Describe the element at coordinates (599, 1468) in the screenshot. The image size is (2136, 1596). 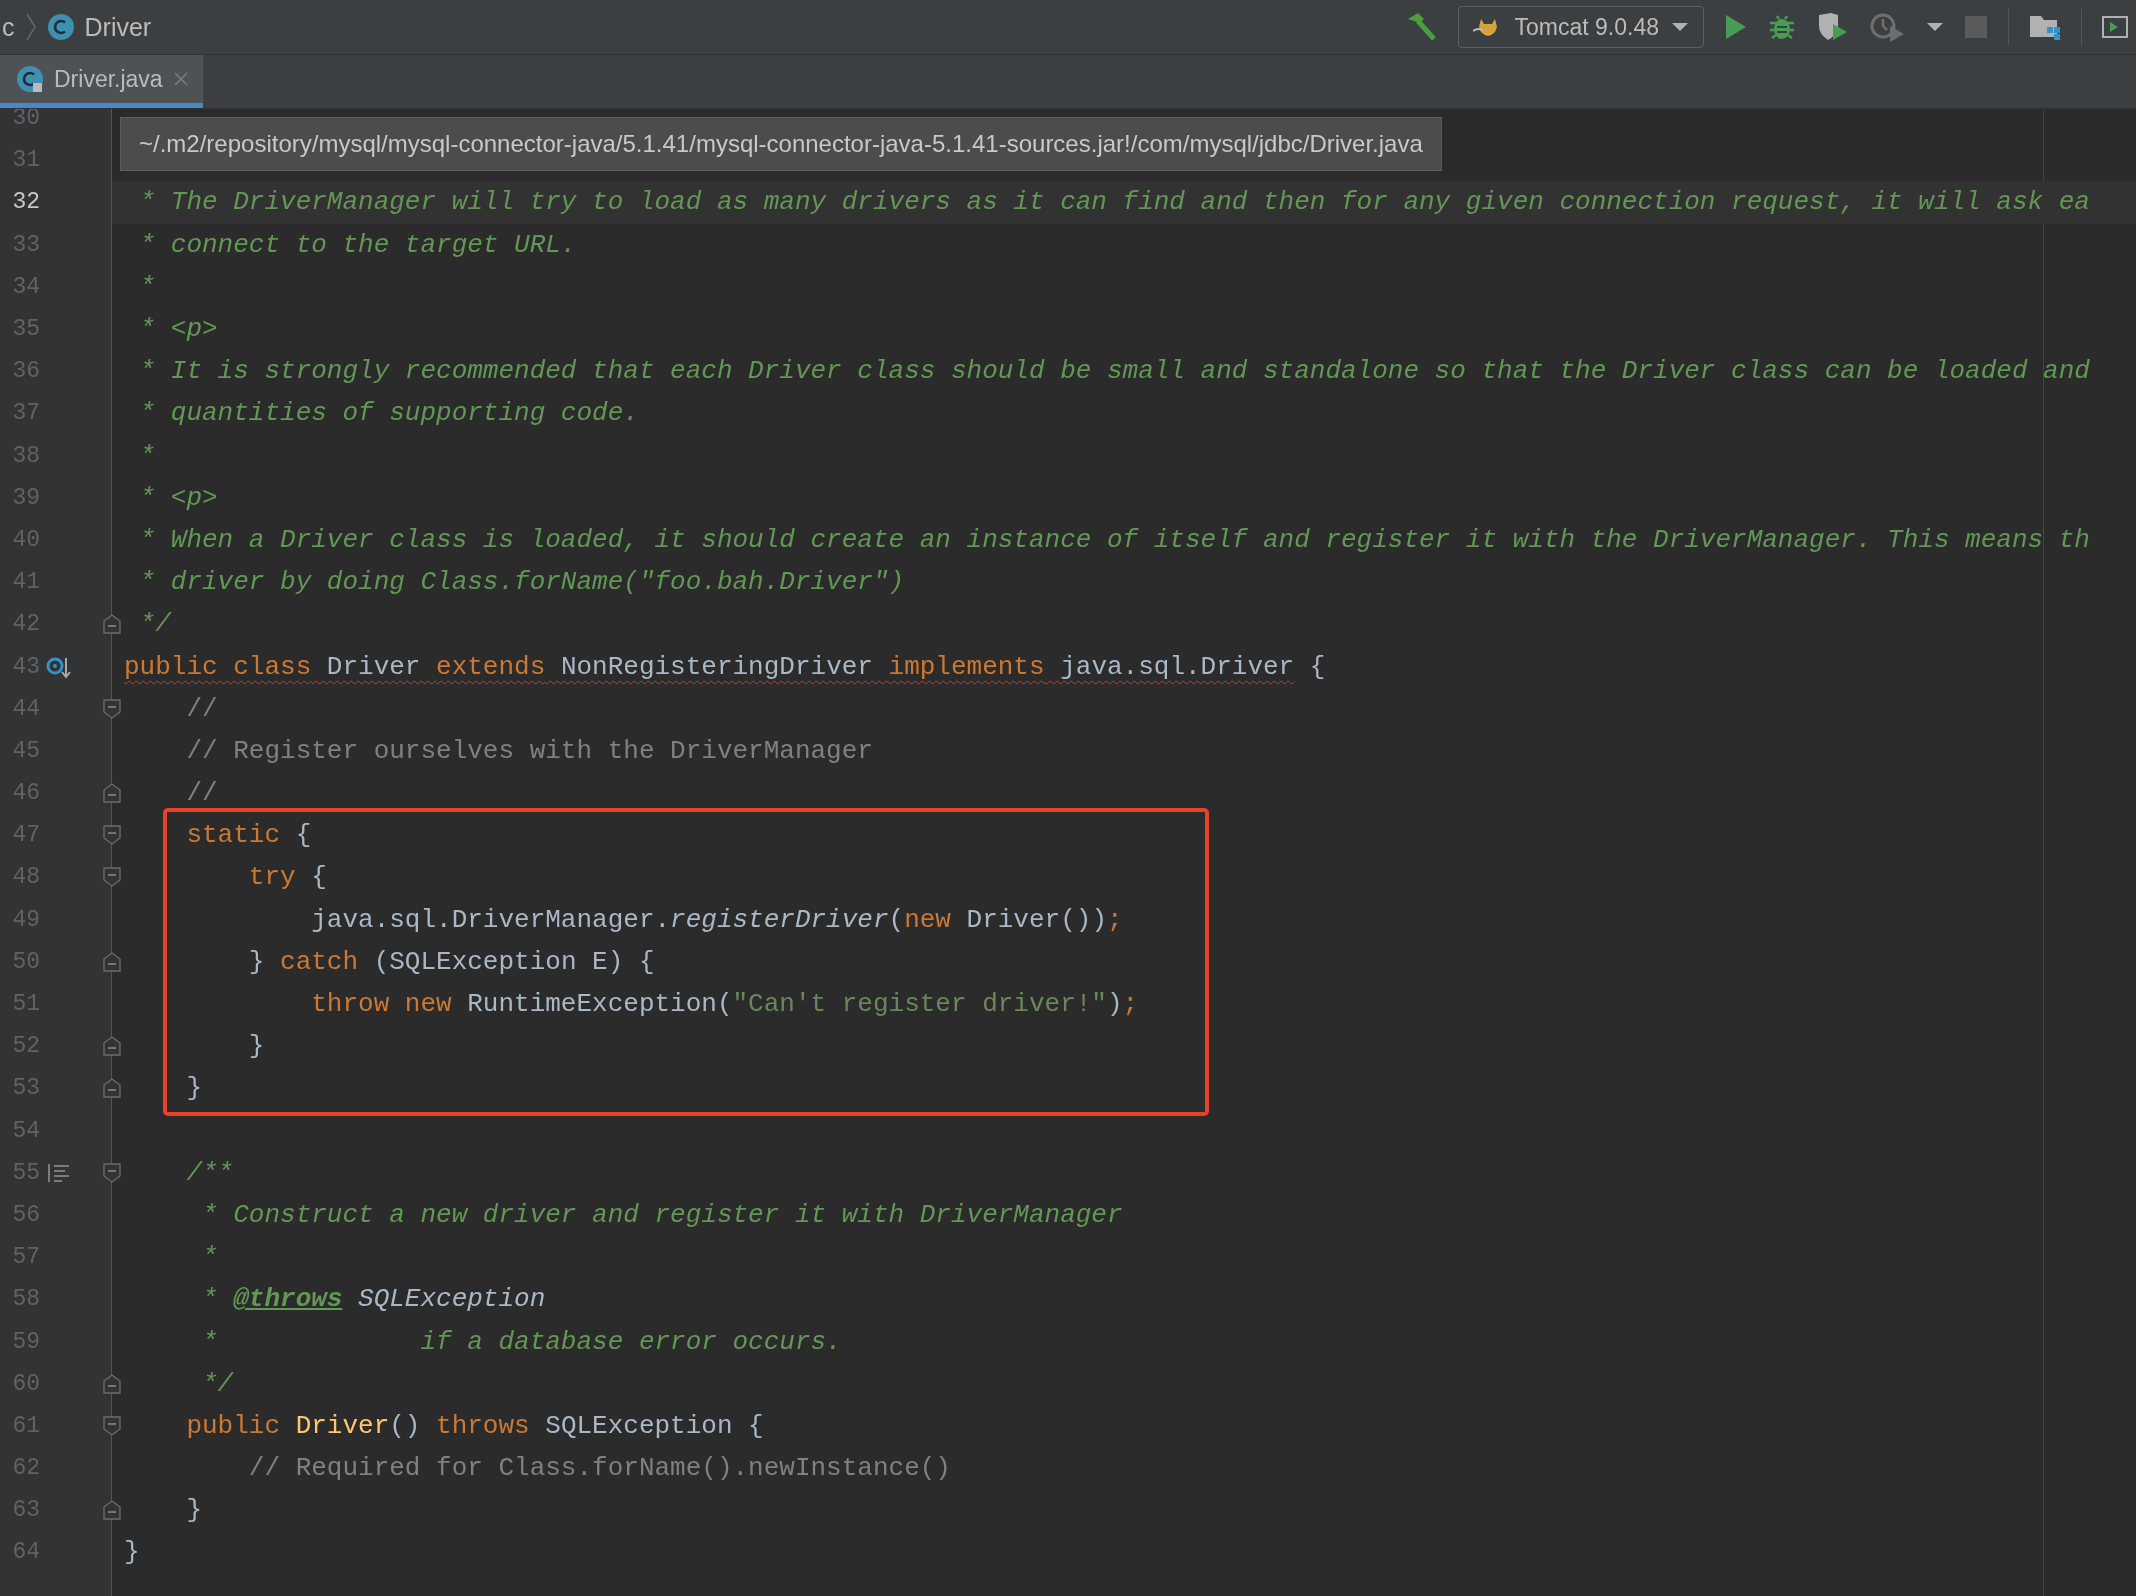
I see `code-line: // Required for Class.forName().newInstance()` at that location.